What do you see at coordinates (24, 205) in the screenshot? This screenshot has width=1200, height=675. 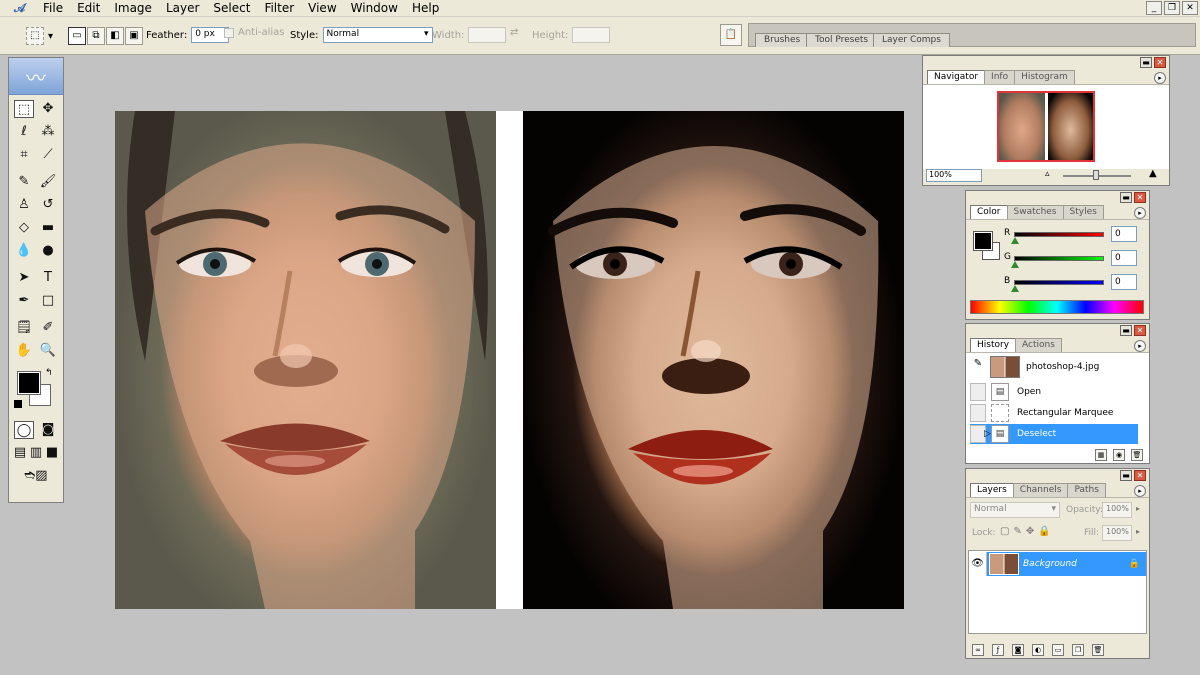 I see `clone-stamp-tool-icon: ♙` at bounding box center [24, 205].